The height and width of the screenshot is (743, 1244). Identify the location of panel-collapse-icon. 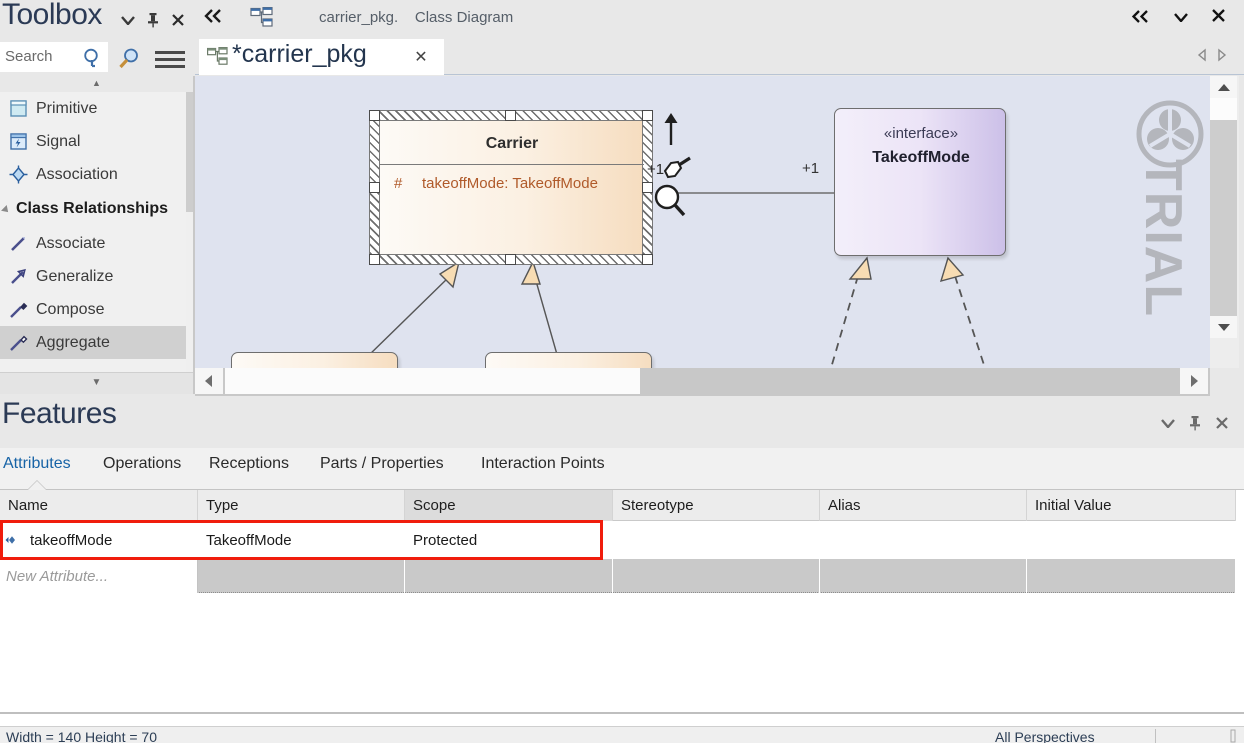
(1141, 18).